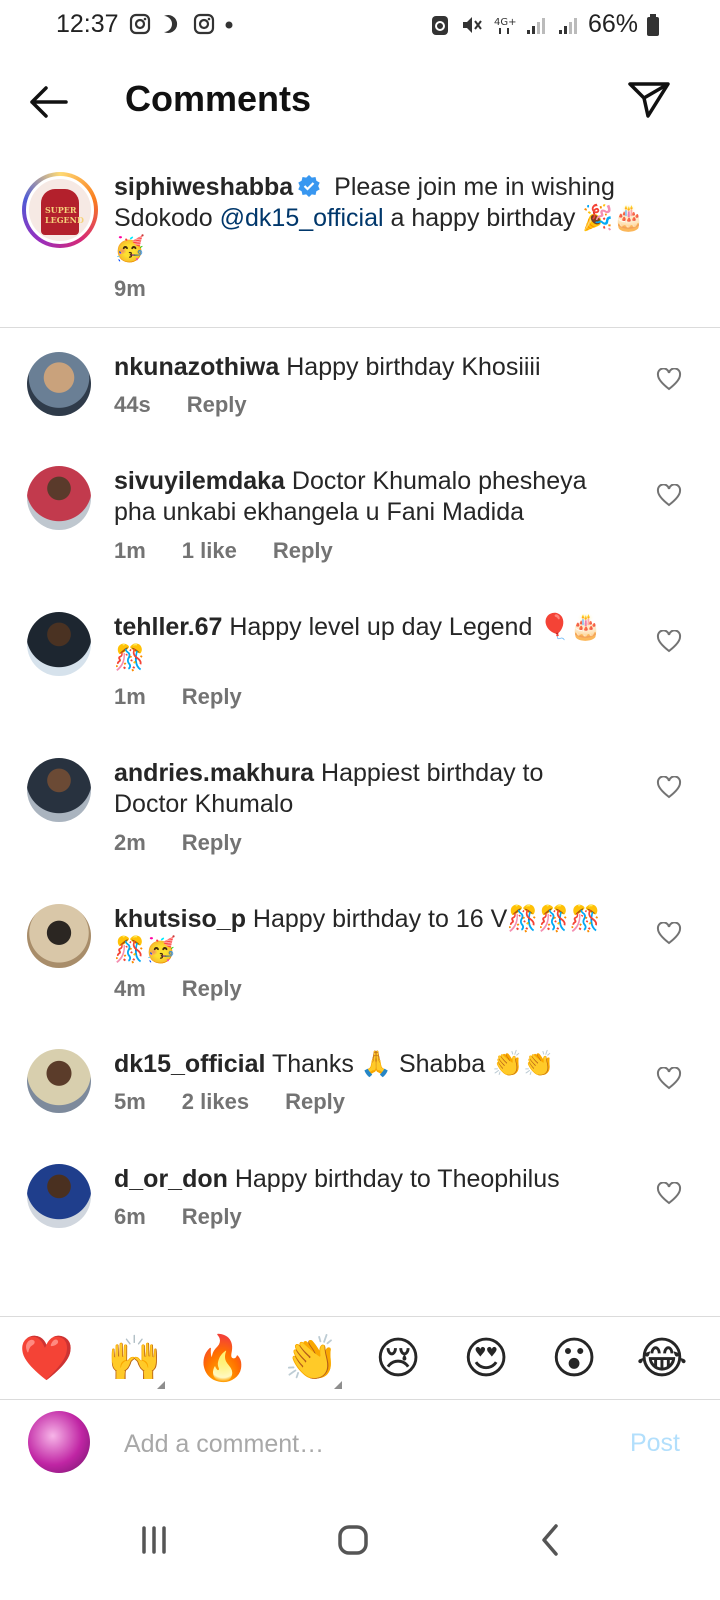 The height and width of the screenshot is (1600, 720). I want to click on page-title: Comments, so click(218, 98).